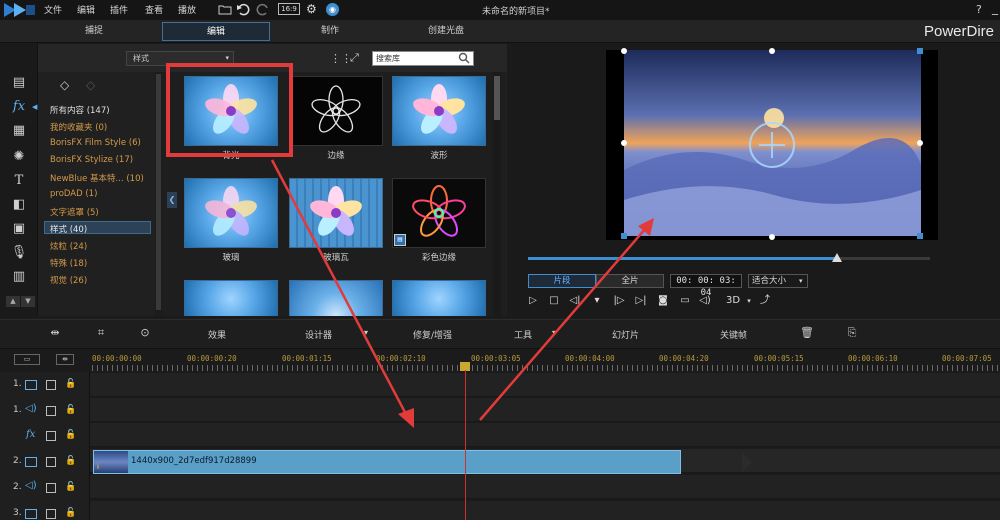 Image resolution: width=1000 pixels, height=520 pixels. Describe the element at coordinates (733, 334) in the screenshot. I see `keyframe-menu: 关键帧` at that location.